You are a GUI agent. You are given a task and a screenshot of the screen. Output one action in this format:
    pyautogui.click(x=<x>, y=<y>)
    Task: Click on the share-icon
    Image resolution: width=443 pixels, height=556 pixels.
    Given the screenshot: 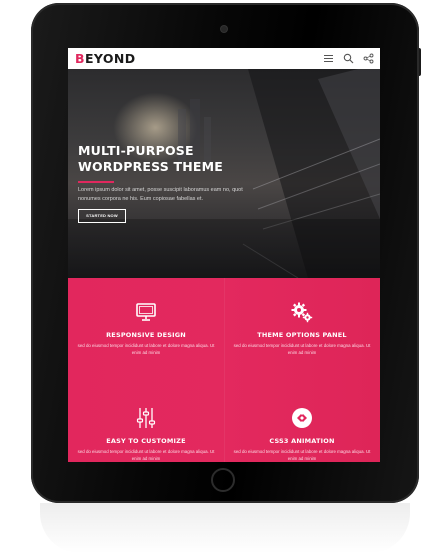 What is the action you would take?
    pyautogui.click(x=368, y=58)
    